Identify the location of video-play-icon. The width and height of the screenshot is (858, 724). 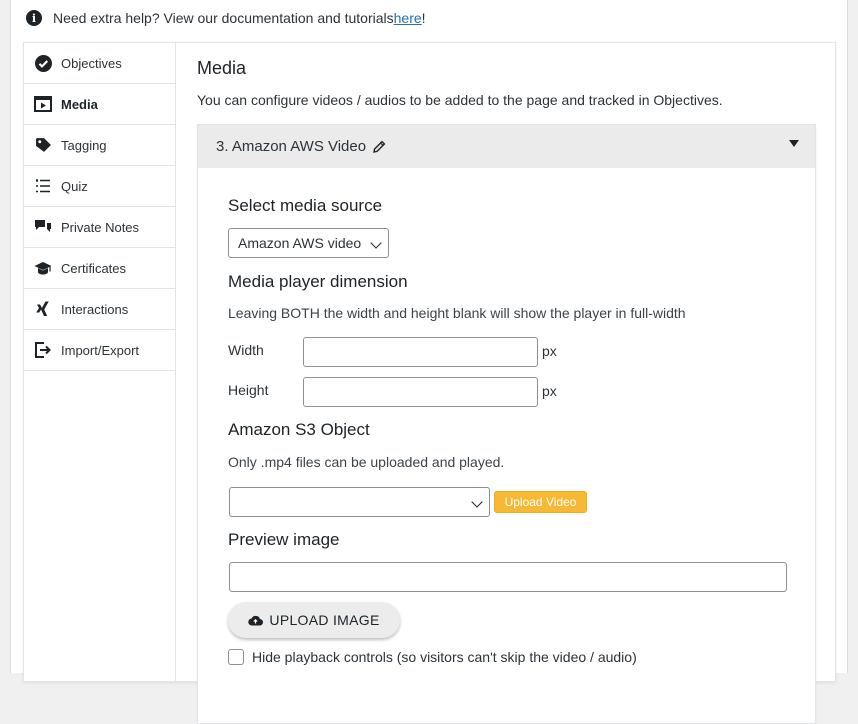
(43, 104).